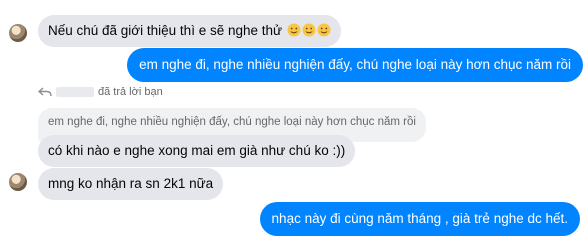 The image size is (588, 250). I want to click on sender-name-redacted, so click(75, 92).